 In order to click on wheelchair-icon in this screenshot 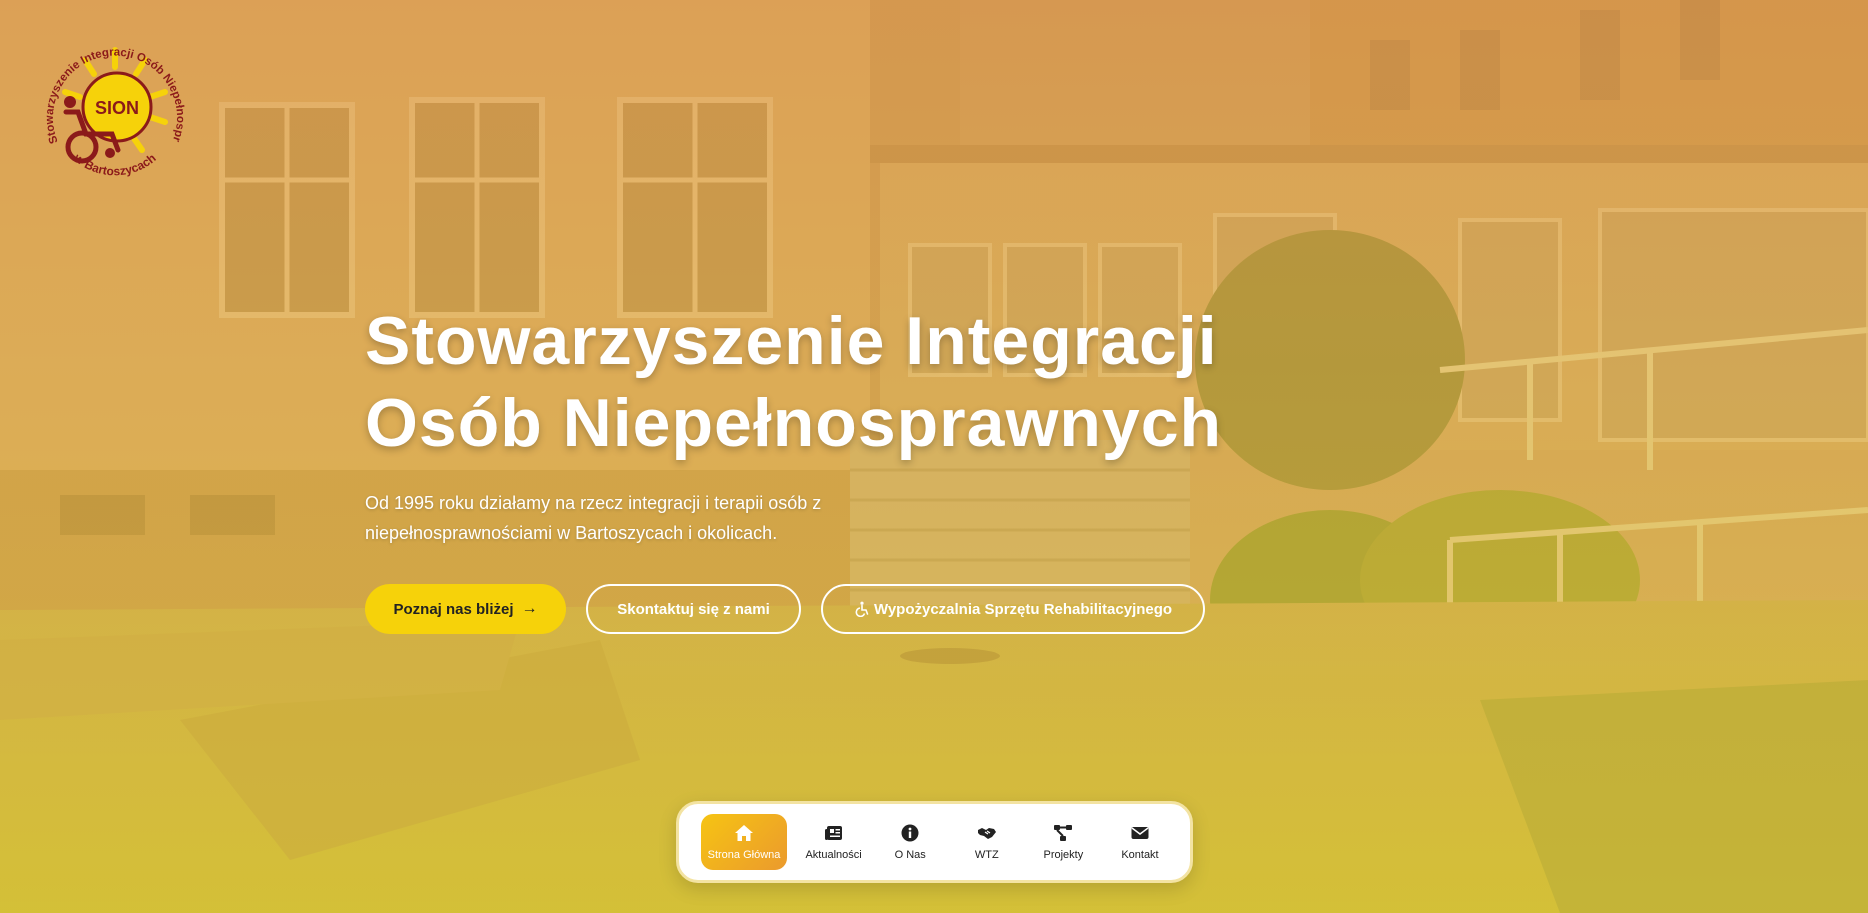, I will do `click(862, 609)`.